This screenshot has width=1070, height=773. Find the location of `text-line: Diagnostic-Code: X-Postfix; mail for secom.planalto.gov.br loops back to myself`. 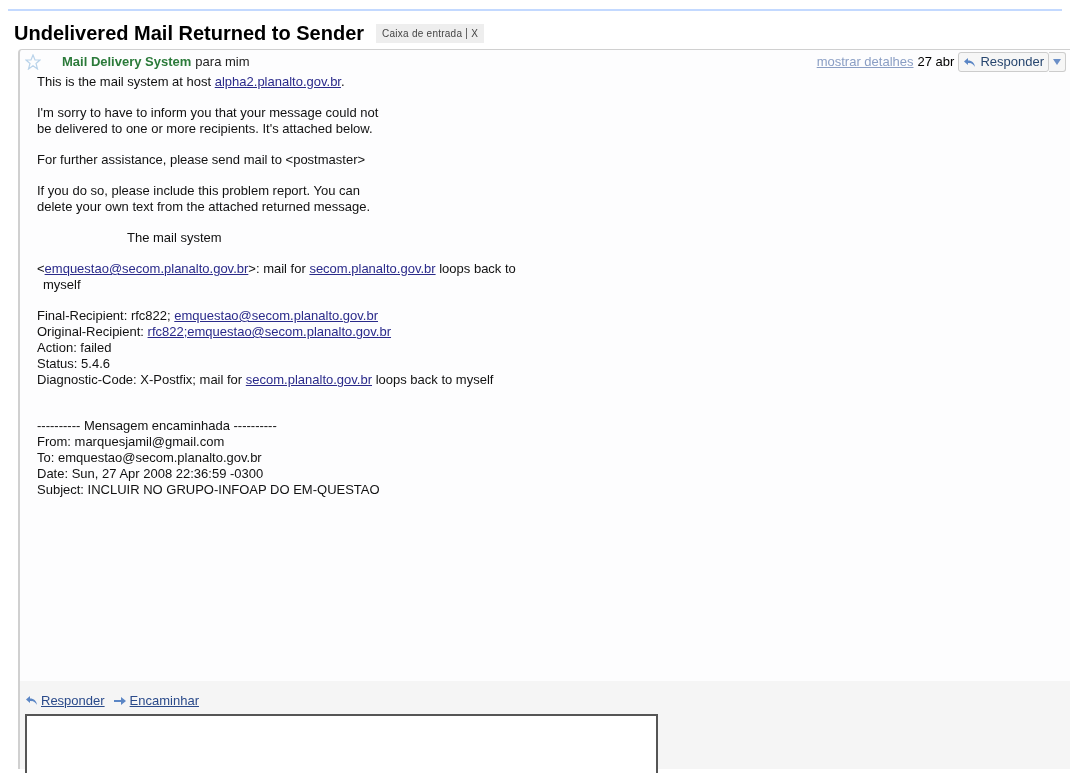

text-line: Diagnostic-Code: X-Postfix; mail for secom.planalto.gov.br loops back to myself is located at coordinates (265, 380).